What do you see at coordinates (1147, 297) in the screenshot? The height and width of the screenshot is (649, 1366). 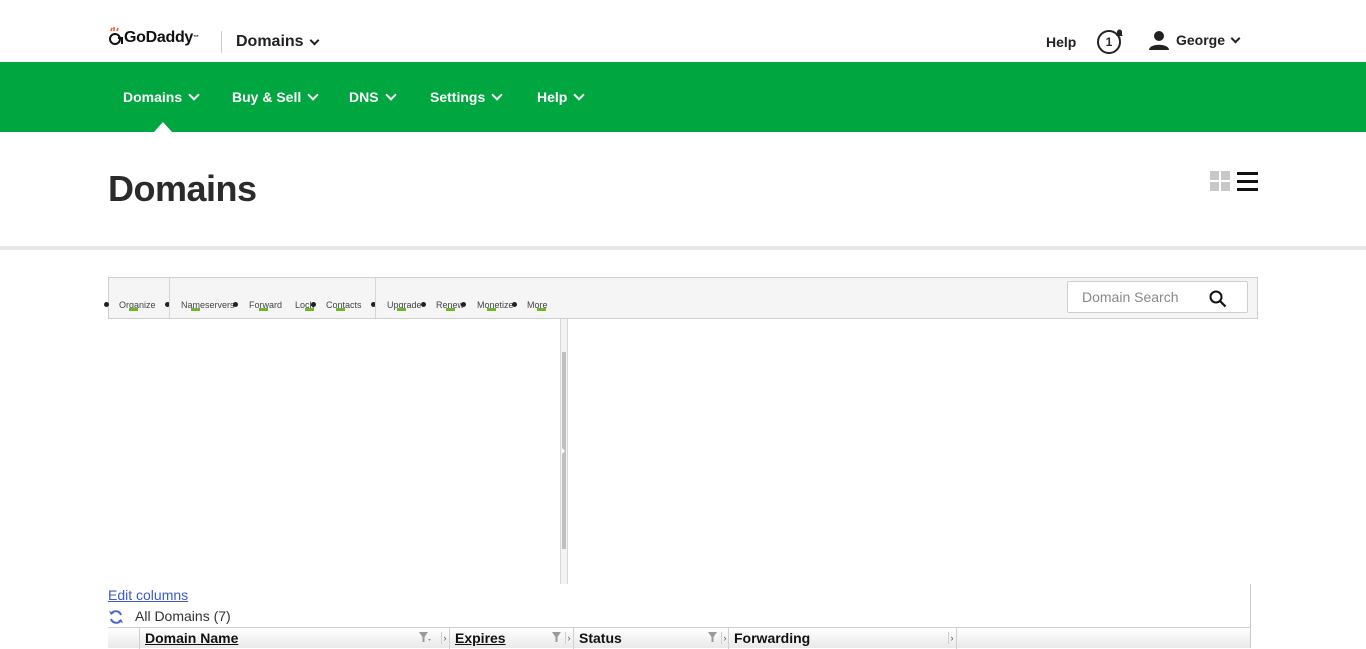 I see `domain-search-input` at bounding box center [1147, 297].